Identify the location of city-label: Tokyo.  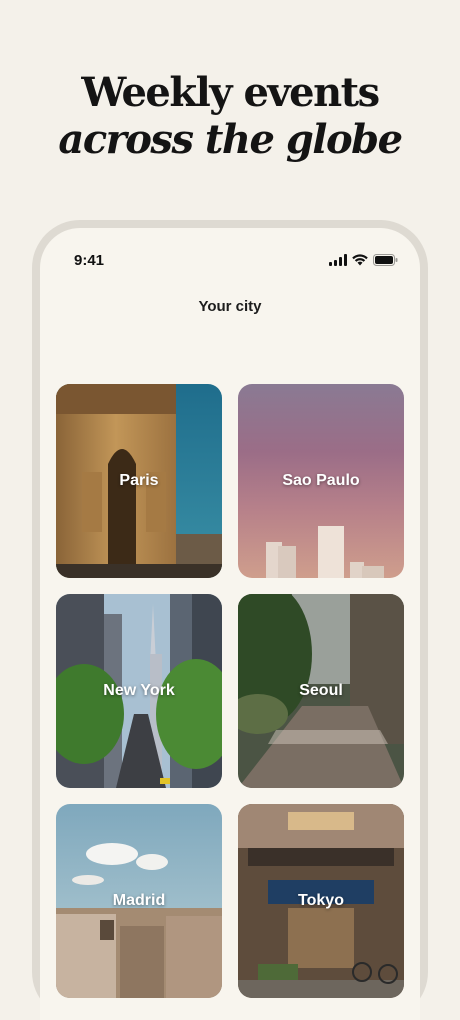
(321, 900).